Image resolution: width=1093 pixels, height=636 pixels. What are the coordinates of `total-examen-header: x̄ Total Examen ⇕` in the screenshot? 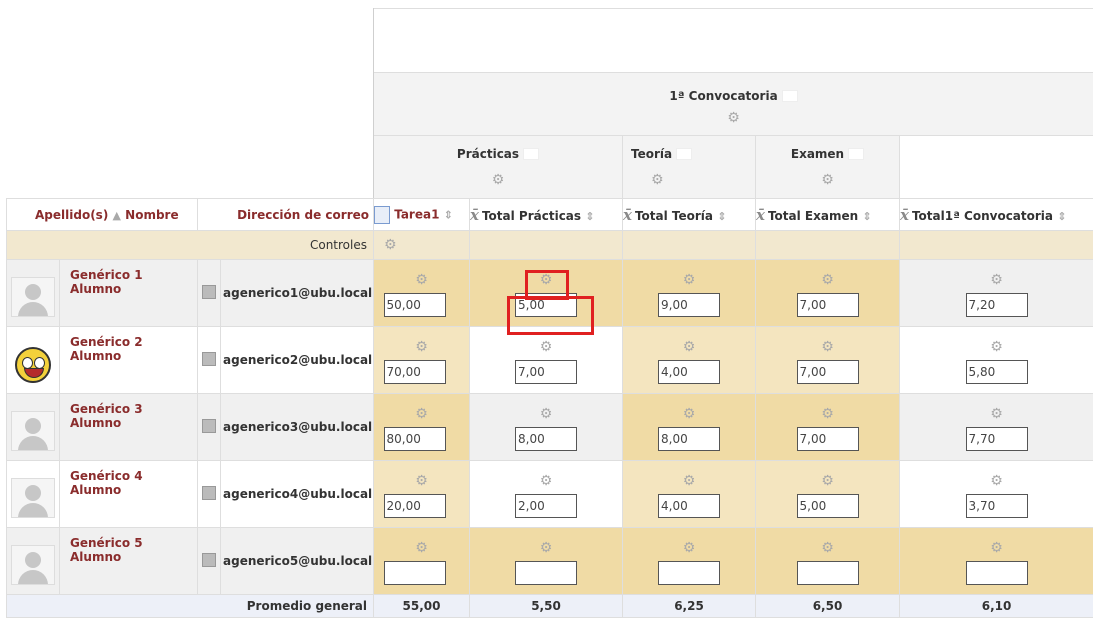 It's located at (827, 214).